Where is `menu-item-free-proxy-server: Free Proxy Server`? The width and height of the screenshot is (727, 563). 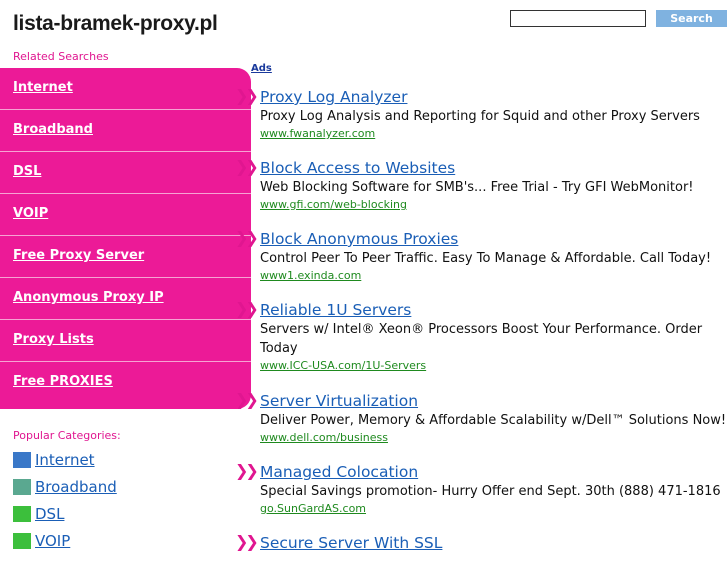
menu-item-free-proxy-server: Free Proxy Server is located at coordinates (125, 257).